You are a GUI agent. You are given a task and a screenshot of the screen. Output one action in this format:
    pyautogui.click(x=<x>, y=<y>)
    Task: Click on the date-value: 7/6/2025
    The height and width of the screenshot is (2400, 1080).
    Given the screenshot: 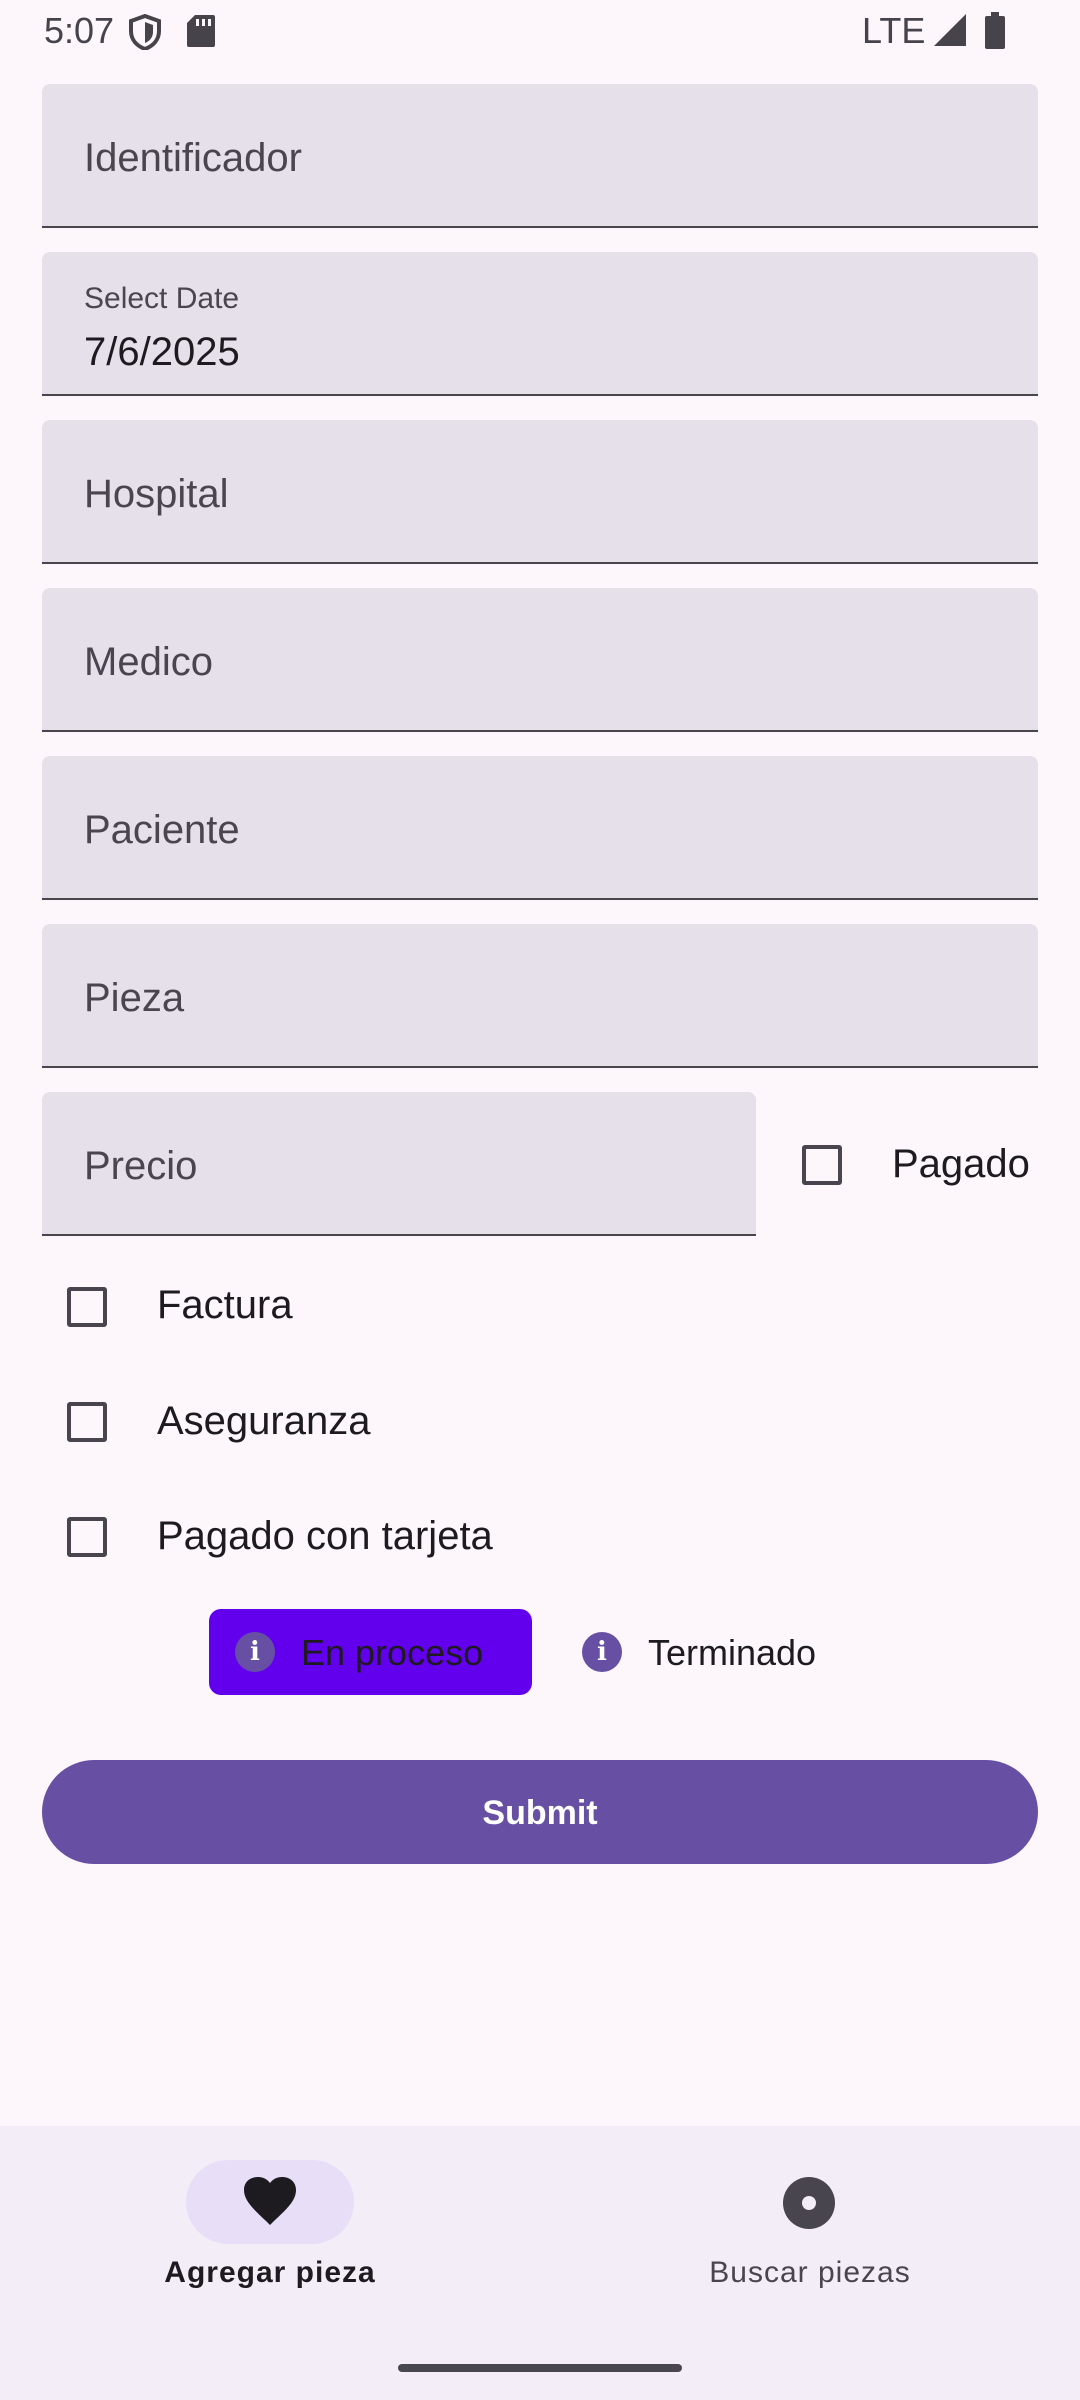 What is the action you would take?
    pyautogui.click(x=162, y=352)
    